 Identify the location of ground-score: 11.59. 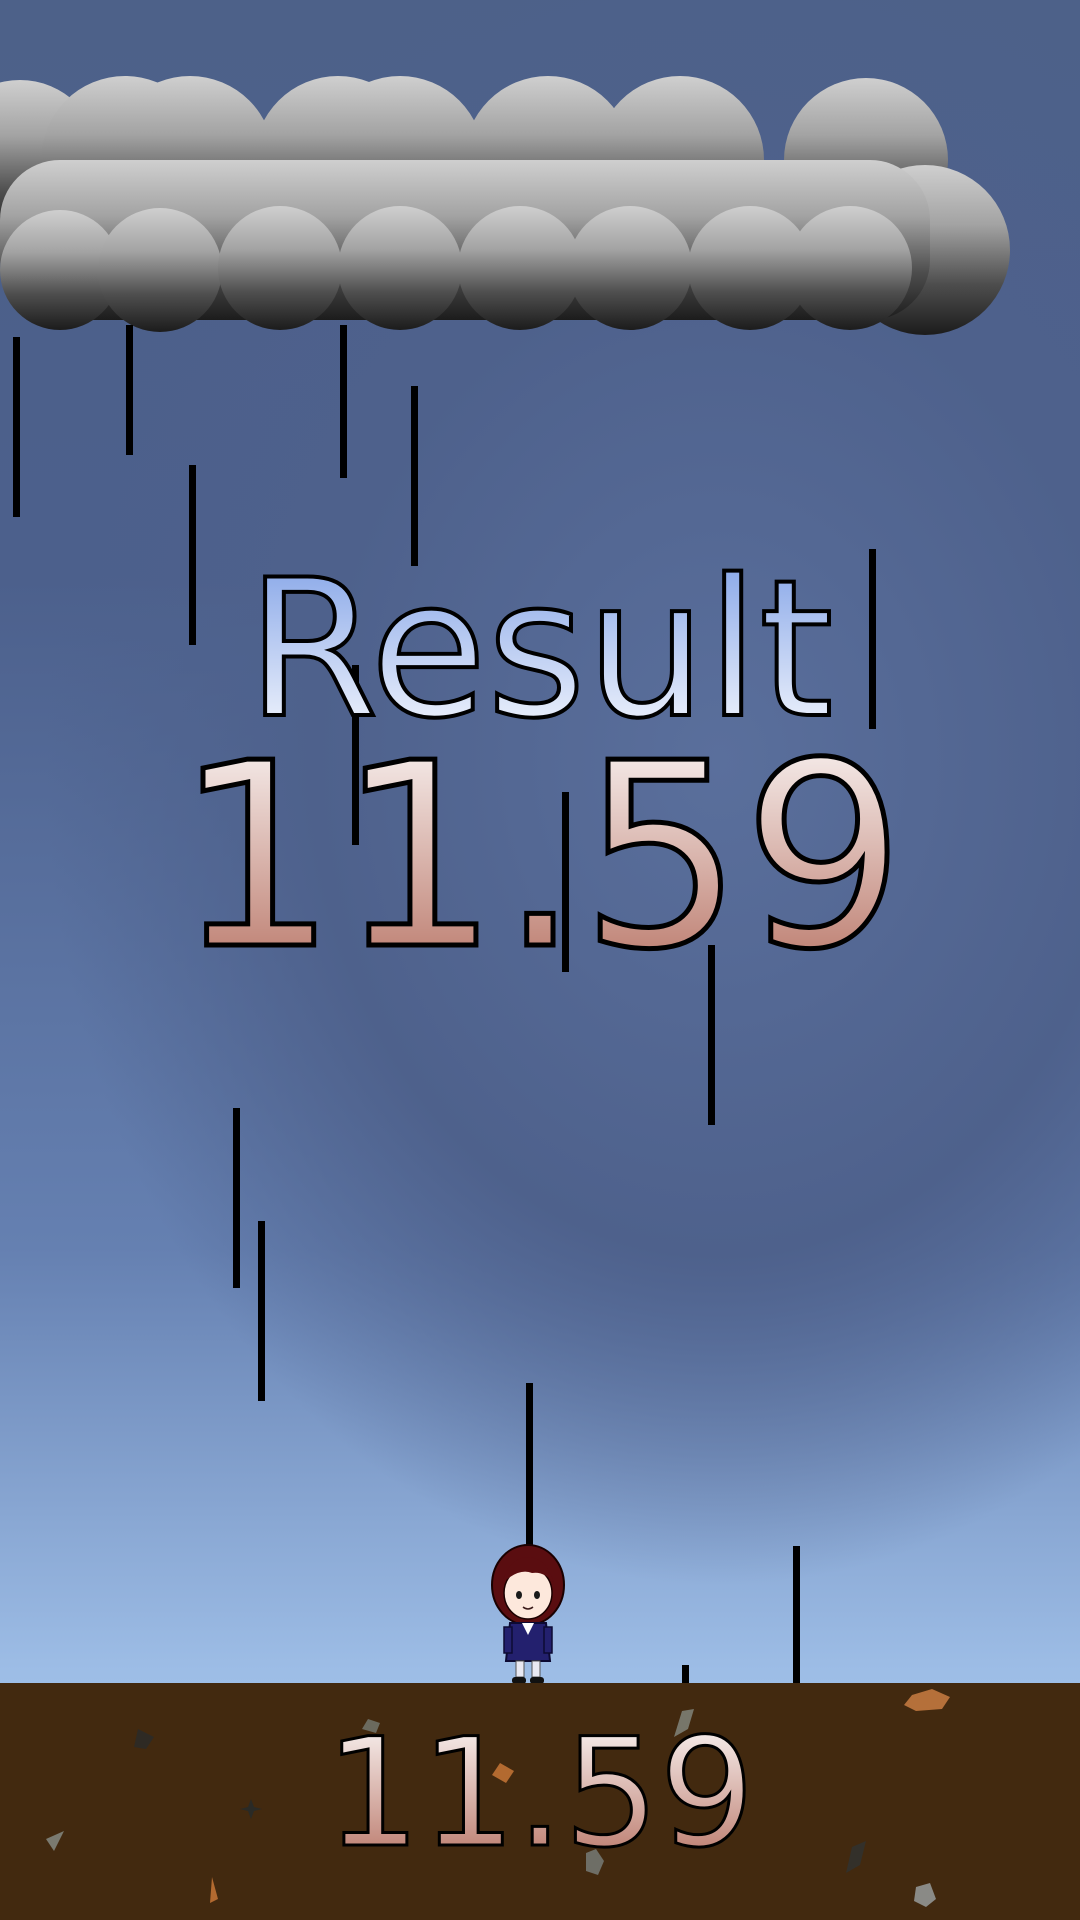
(540, 1794).